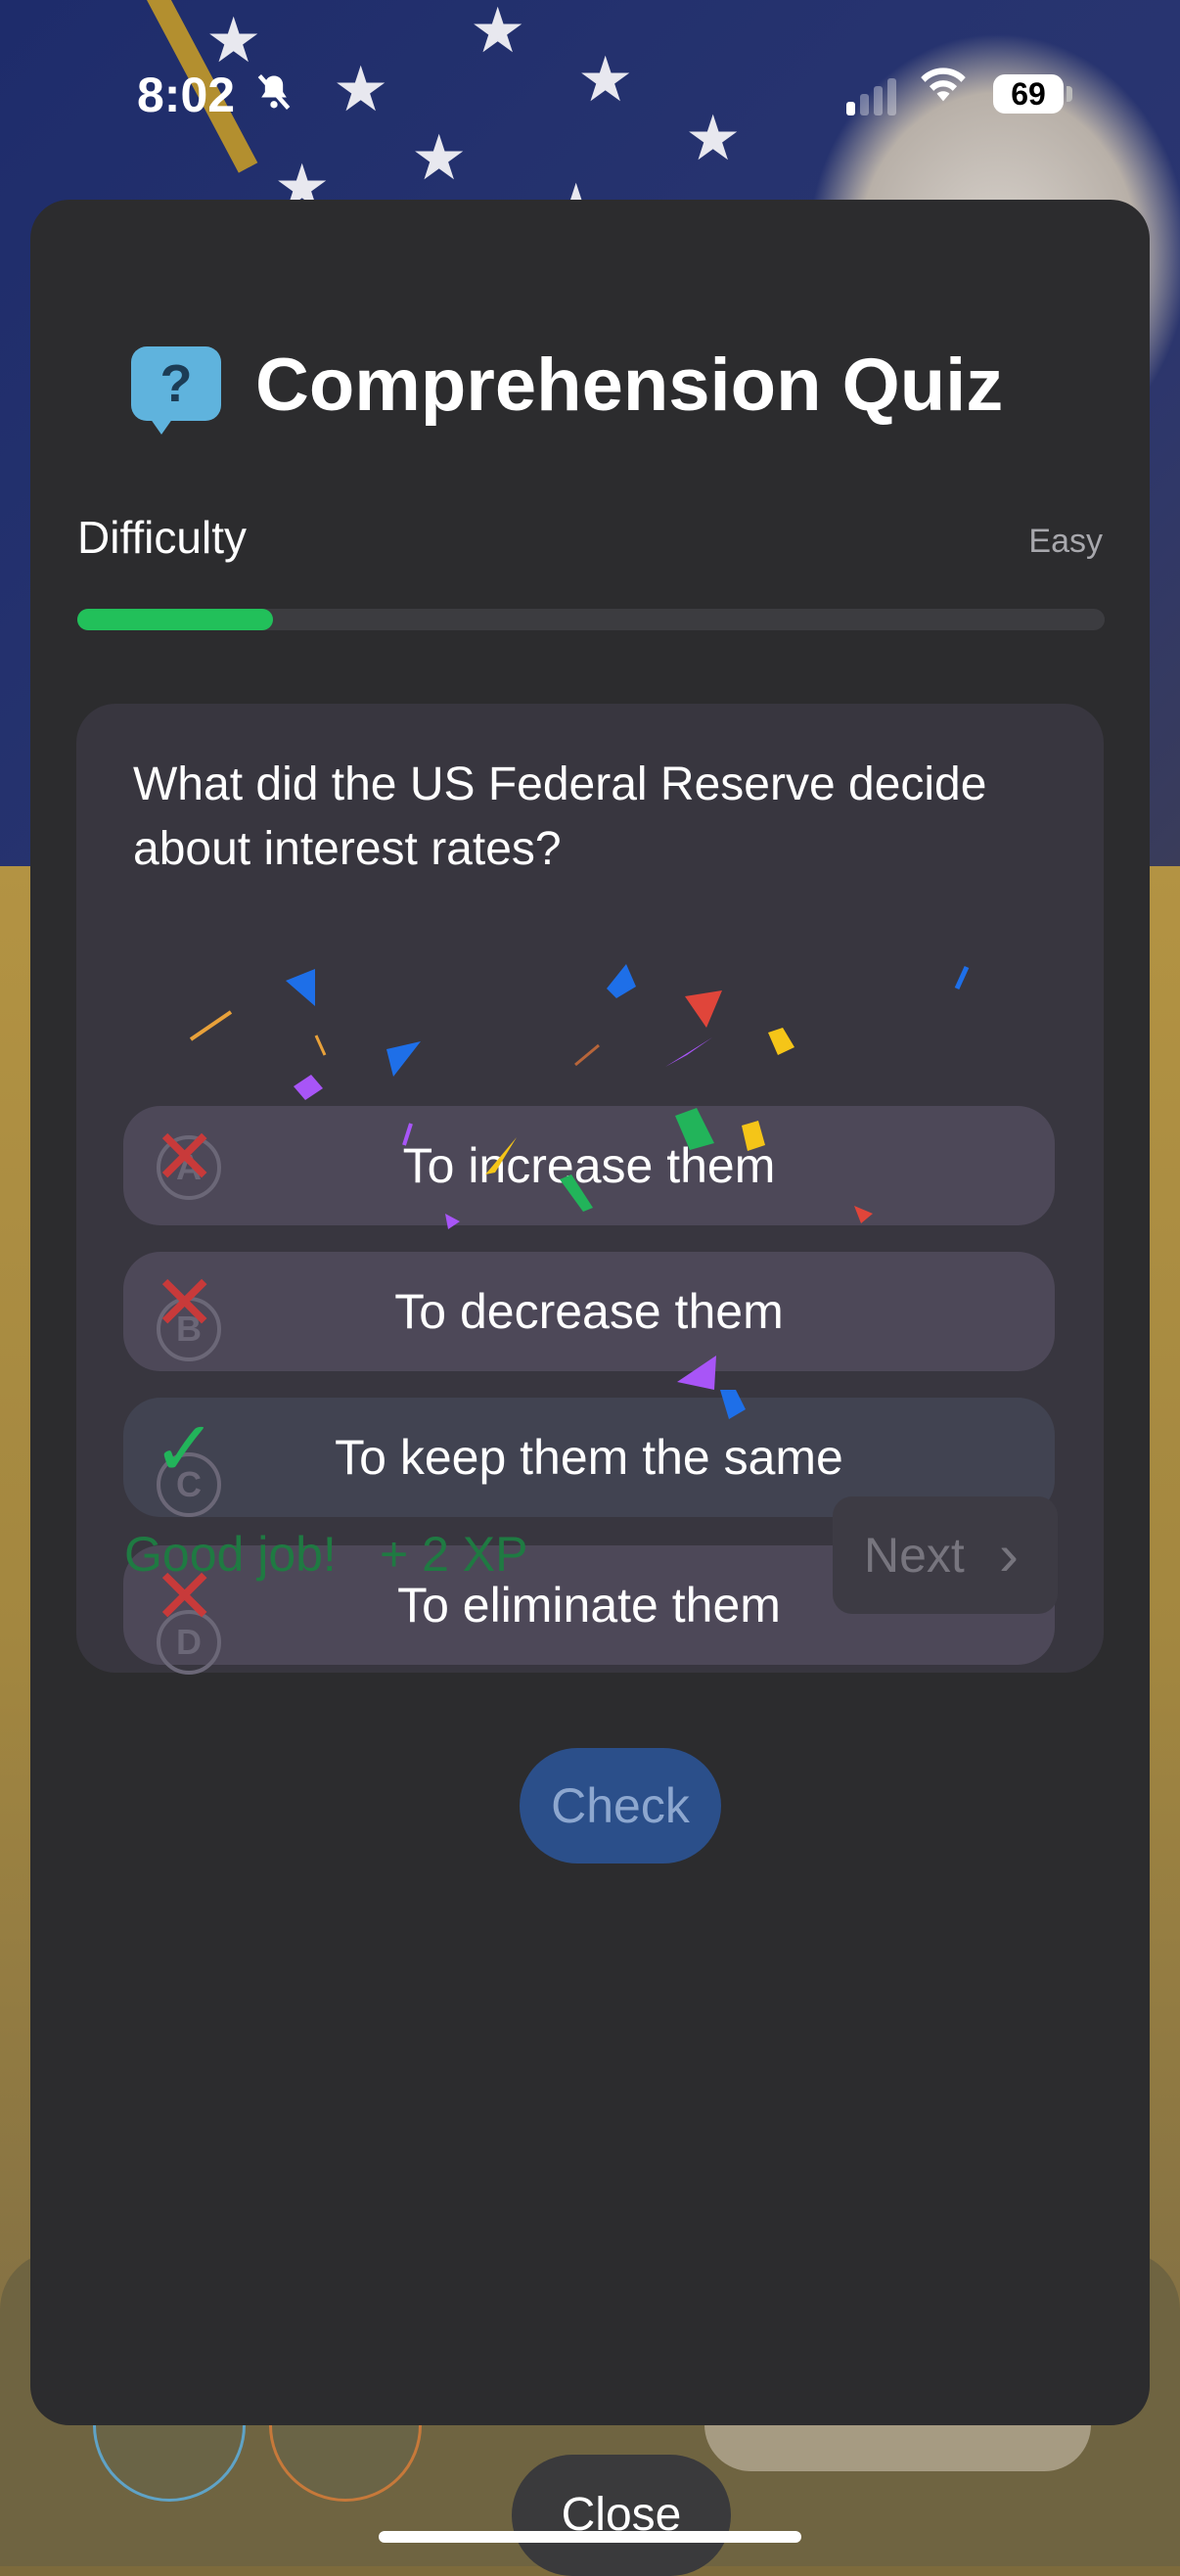  I want to click on answer-option-a: A ✕ To increase them, so click(589, 1165).